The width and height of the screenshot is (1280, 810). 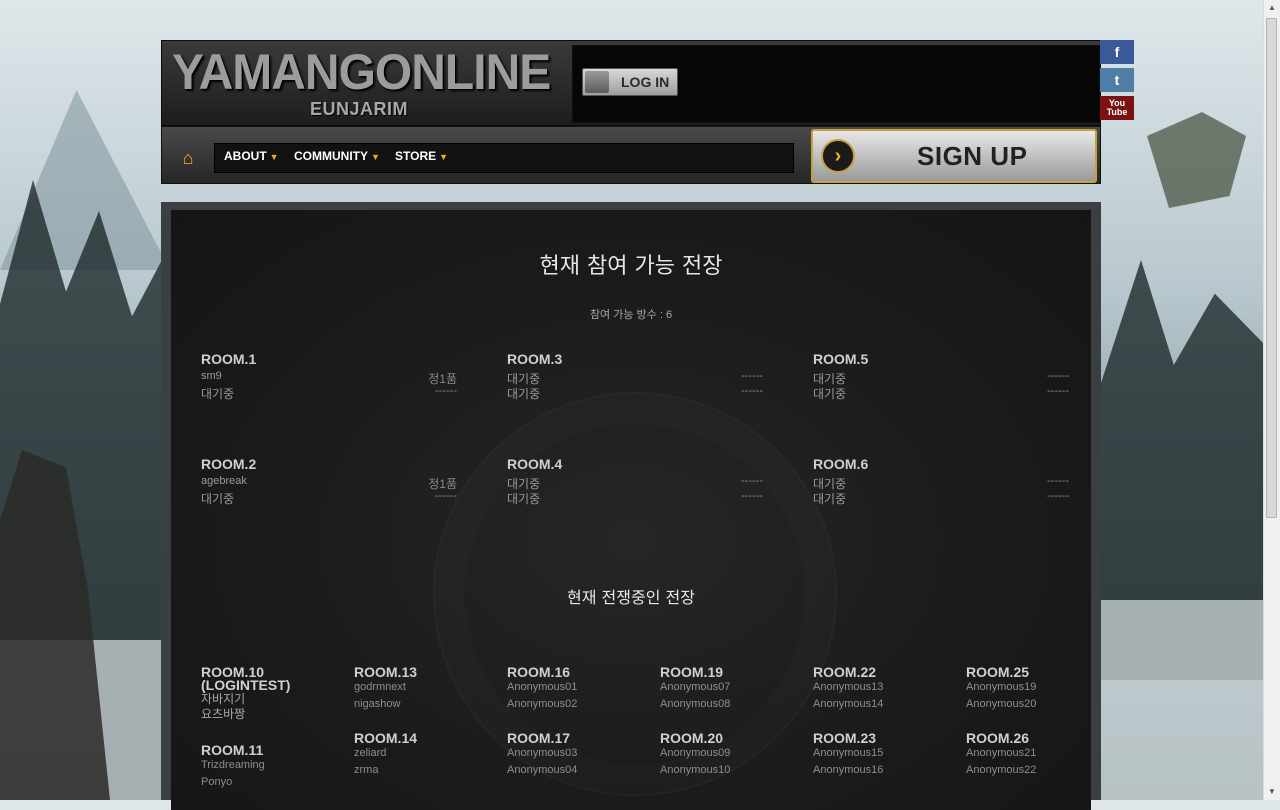 I want to click on room-name: ROOM.16, so click(x=539, y=672).